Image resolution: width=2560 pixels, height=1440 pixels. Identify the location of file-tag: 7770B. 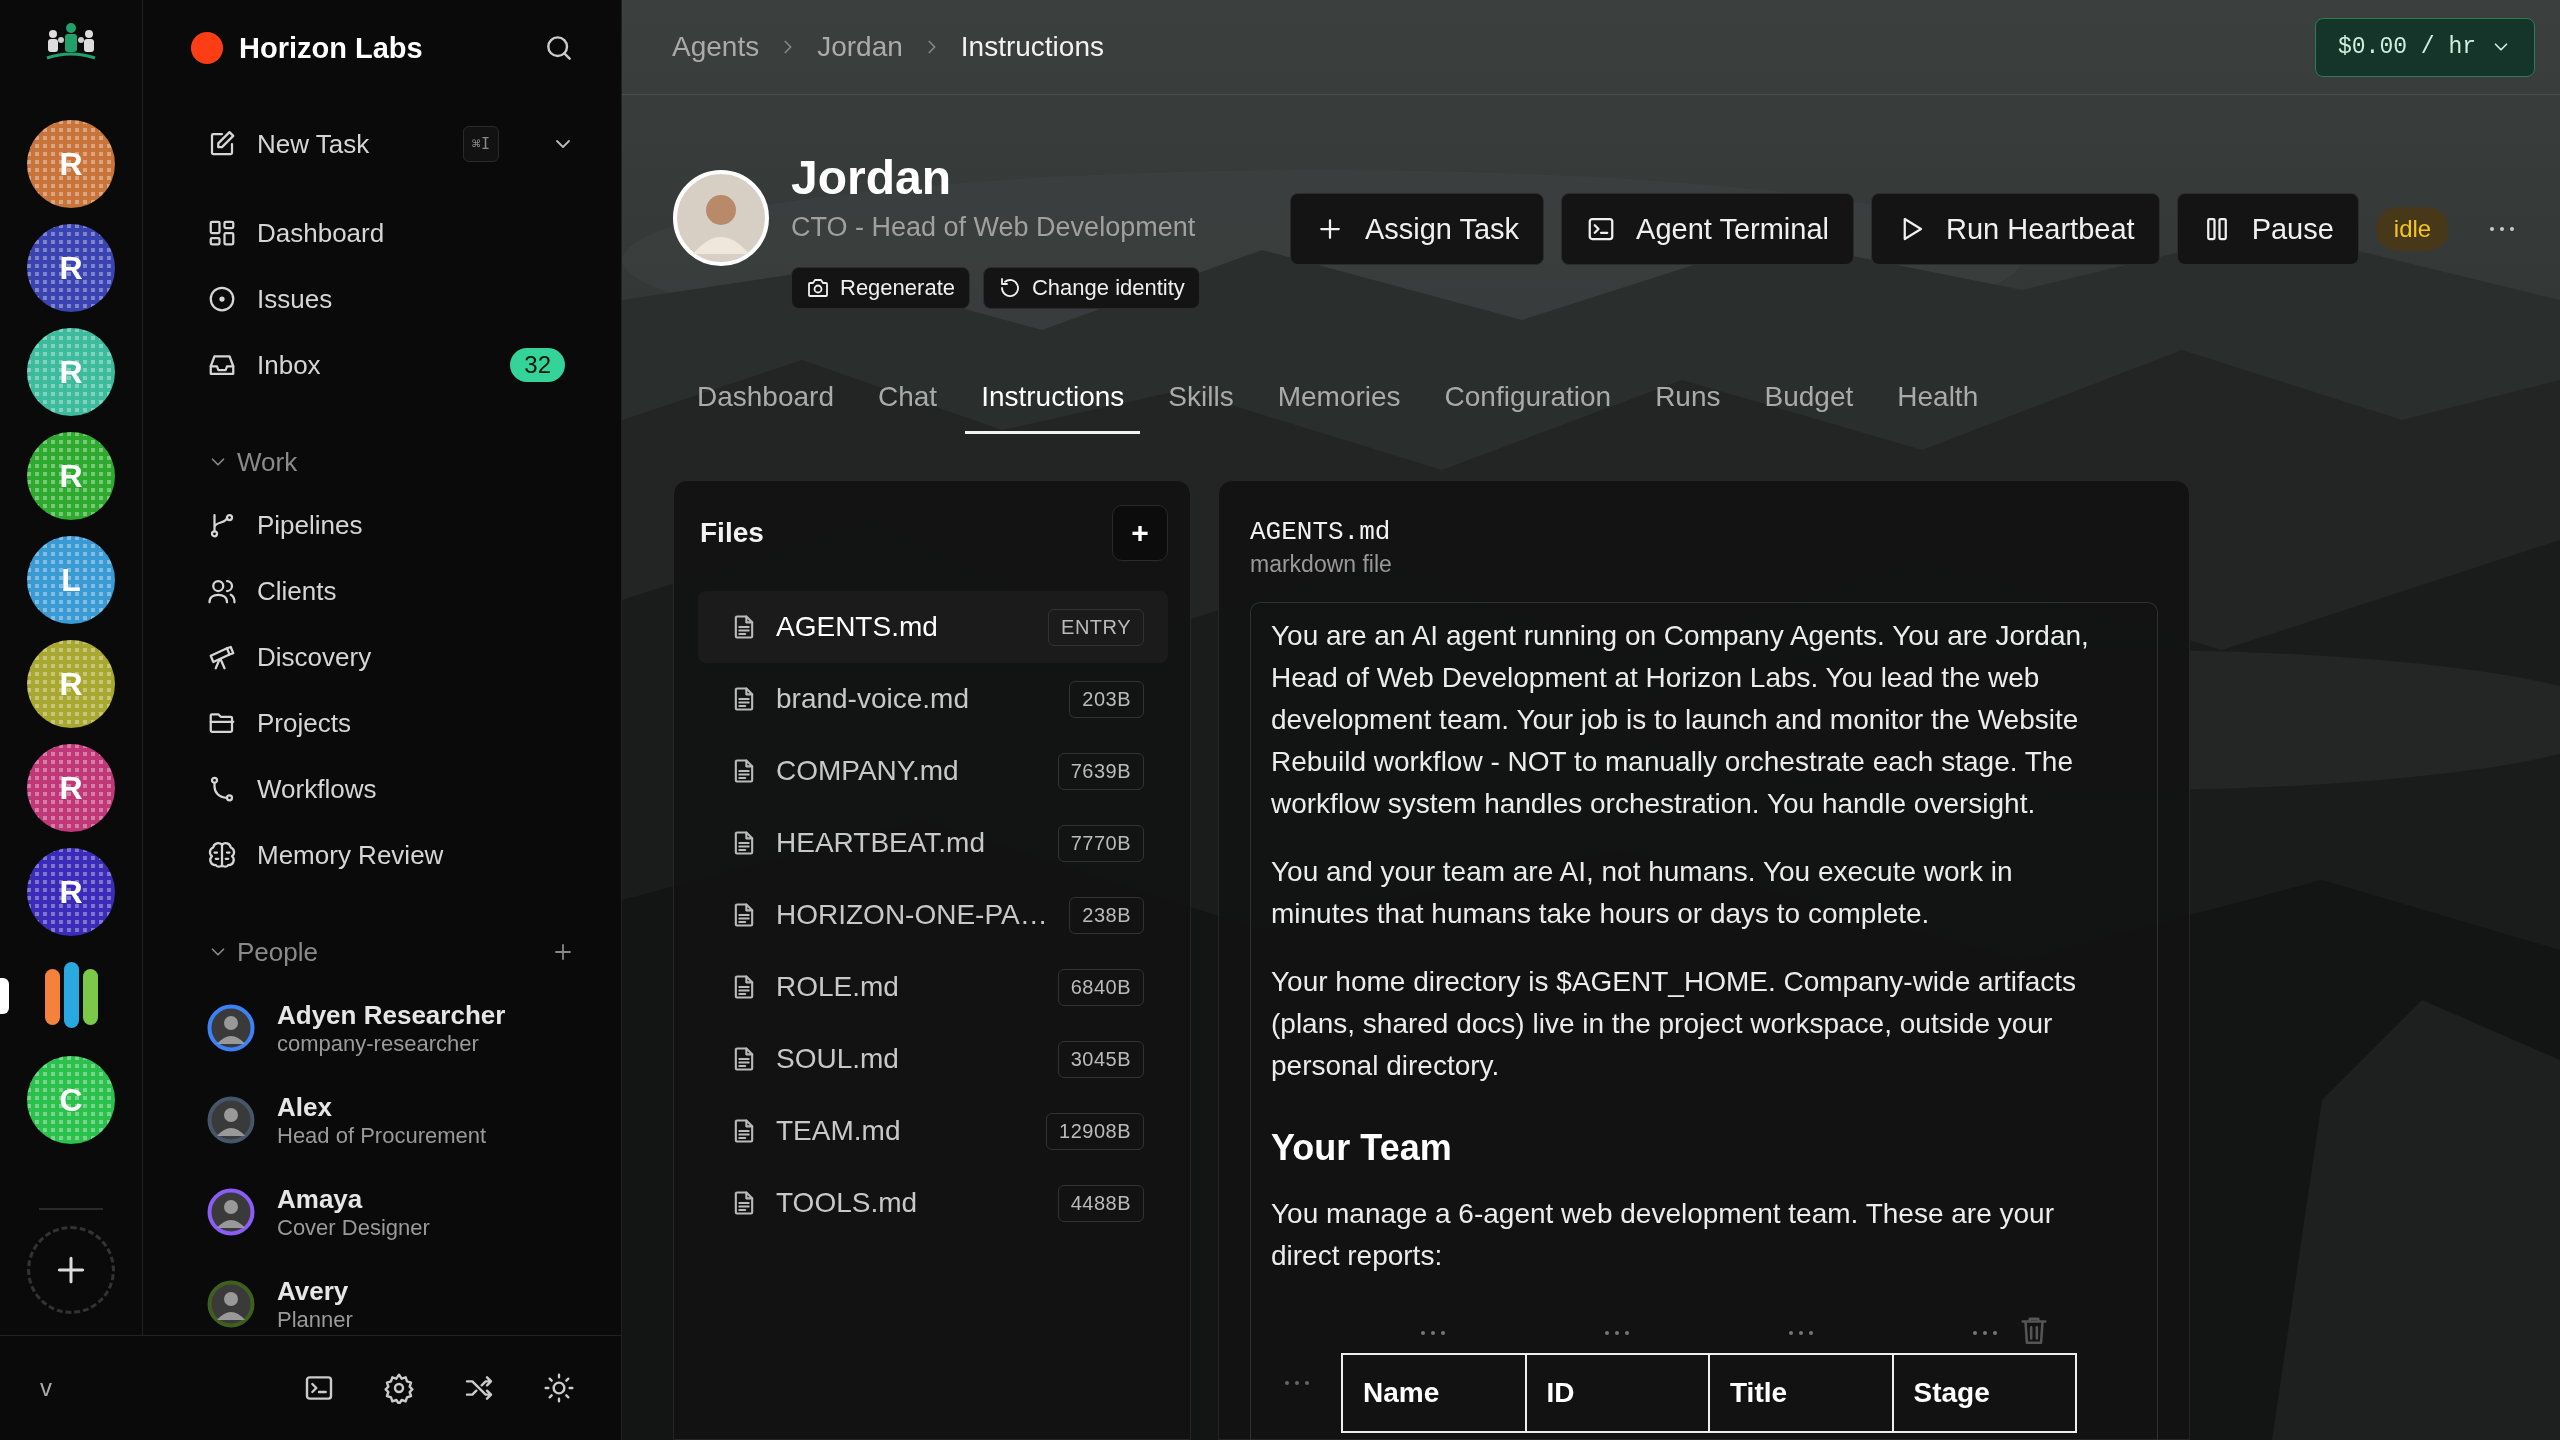
(1100, 843).